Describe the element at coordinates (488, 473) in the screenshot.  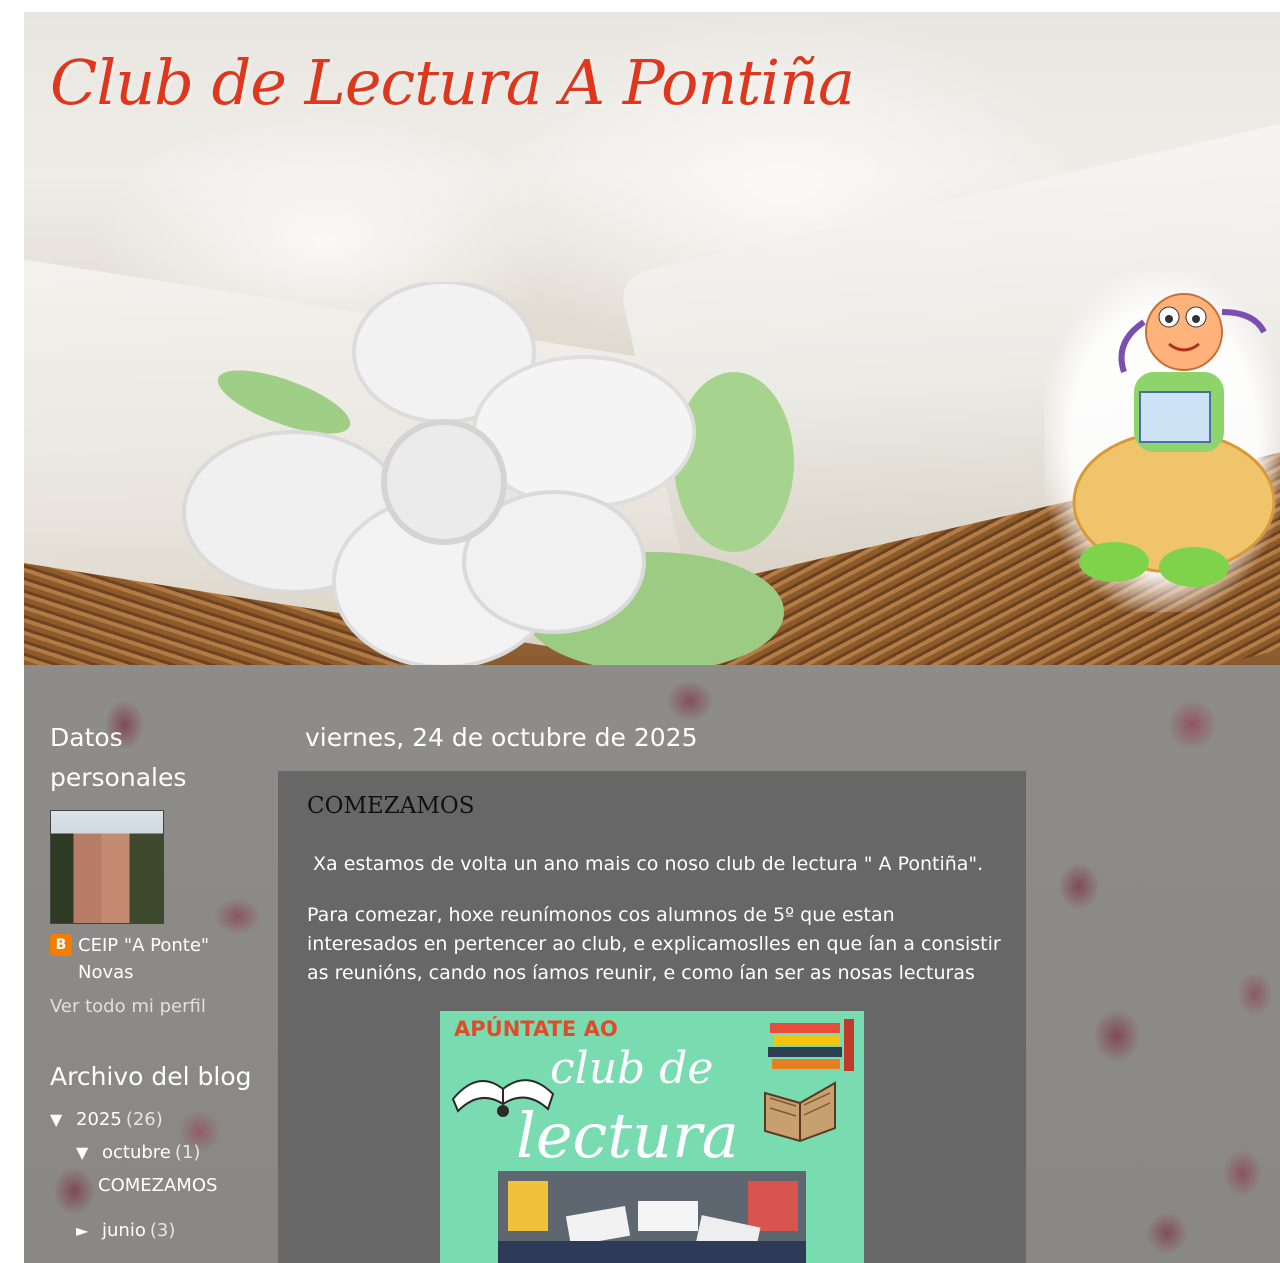
I see `crochet-flower-image` at that location.